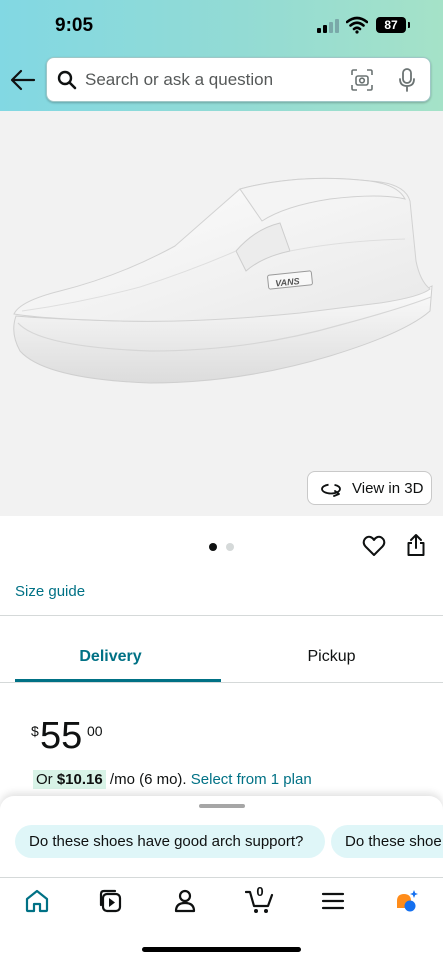 The width and height of the screenshot is (443, 960). What do you see at coordinates (251, 779) in the screenshot?
I see `select-plan-link: Select from 1 plan` at bounding box center [251, 779].